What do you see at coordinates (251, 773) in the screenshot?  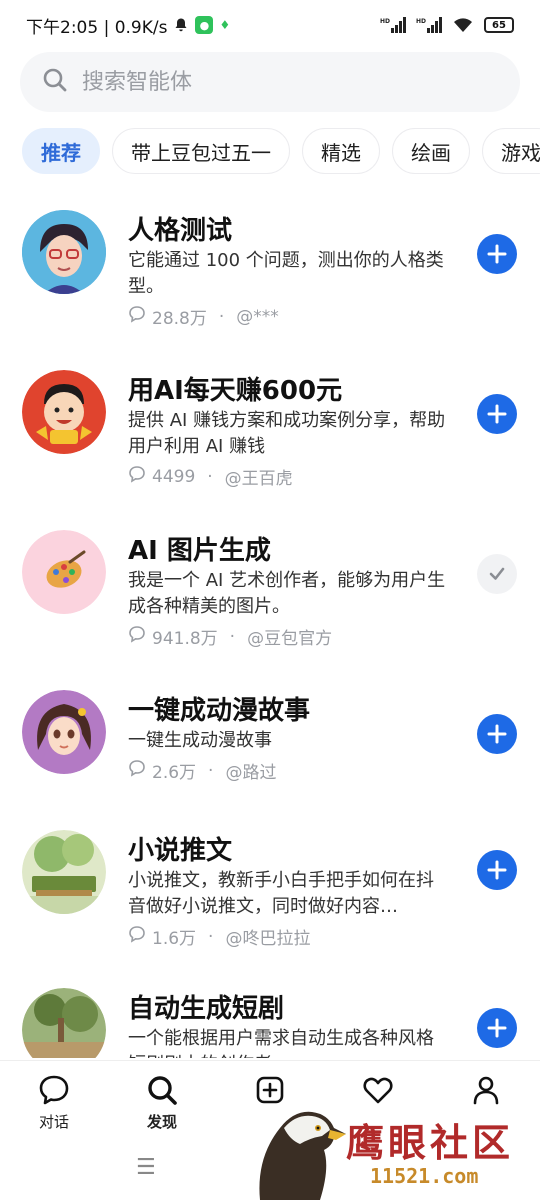 I see `agent-author: @路过` at bounding box center [251, 773].